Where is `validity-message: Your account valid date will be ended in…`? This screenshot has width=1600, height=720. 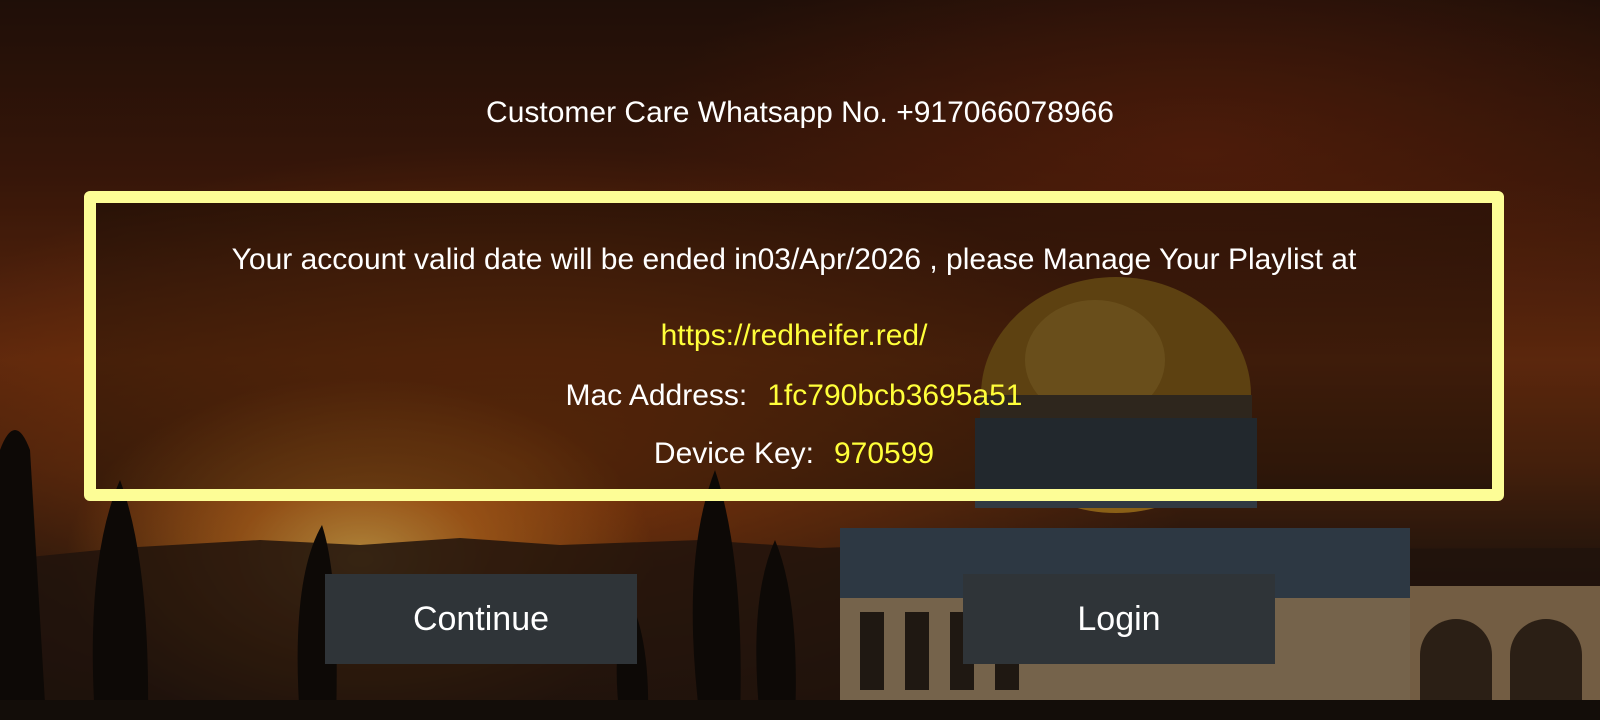
validity-message: Your account valid date will be ended in… is located at coordinates (794, 259).